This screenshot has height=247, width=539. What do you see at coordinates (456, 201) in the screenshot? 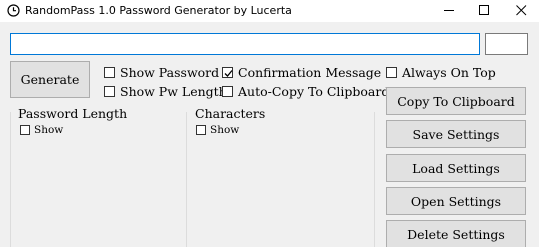
I see `open-settings-button: Open Settings` at bounding box center [456, 201].